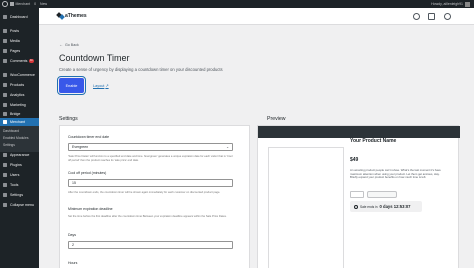  What do you see at coordinates (31, 61) in the screenshot?
I see `comments-count-badge: 11` at bounding box center [31, 61].